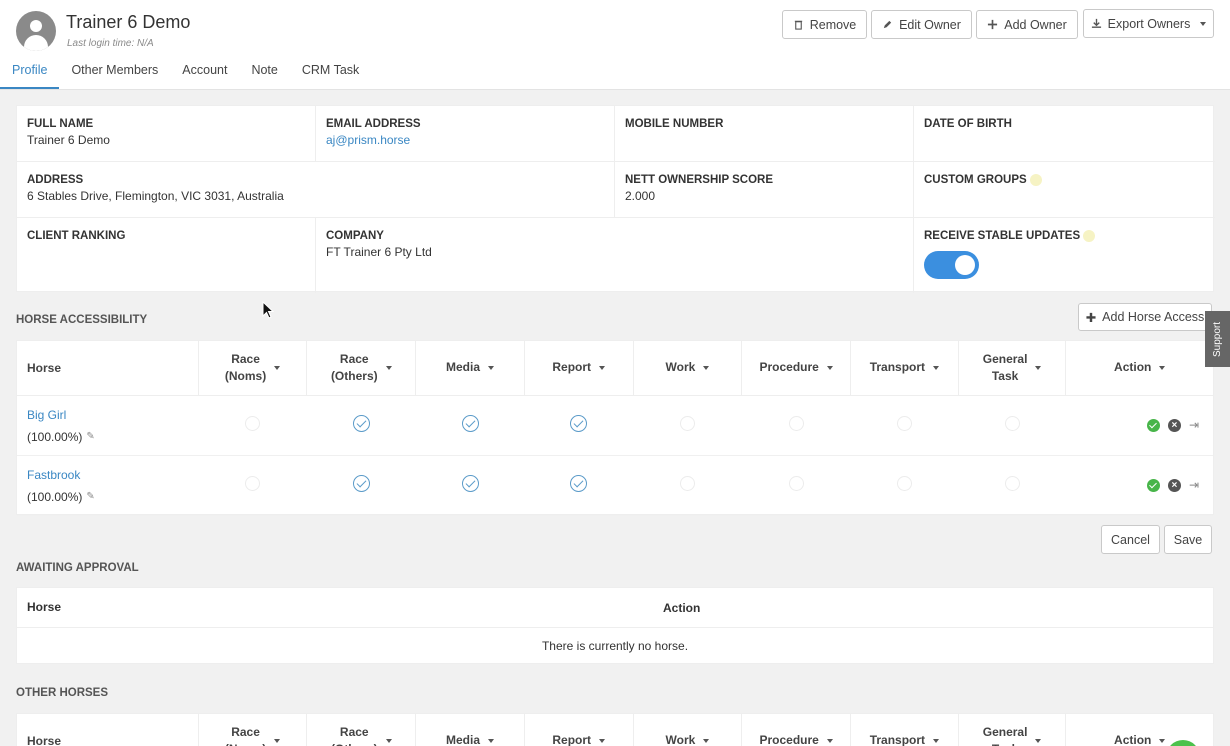 The width and height of the screenshot is (1230, 746). What do you see at coordinates (110, 43) in the screenshot?
I see `last-login-text: Last login time: N/A` at bounding box center [110, 43].